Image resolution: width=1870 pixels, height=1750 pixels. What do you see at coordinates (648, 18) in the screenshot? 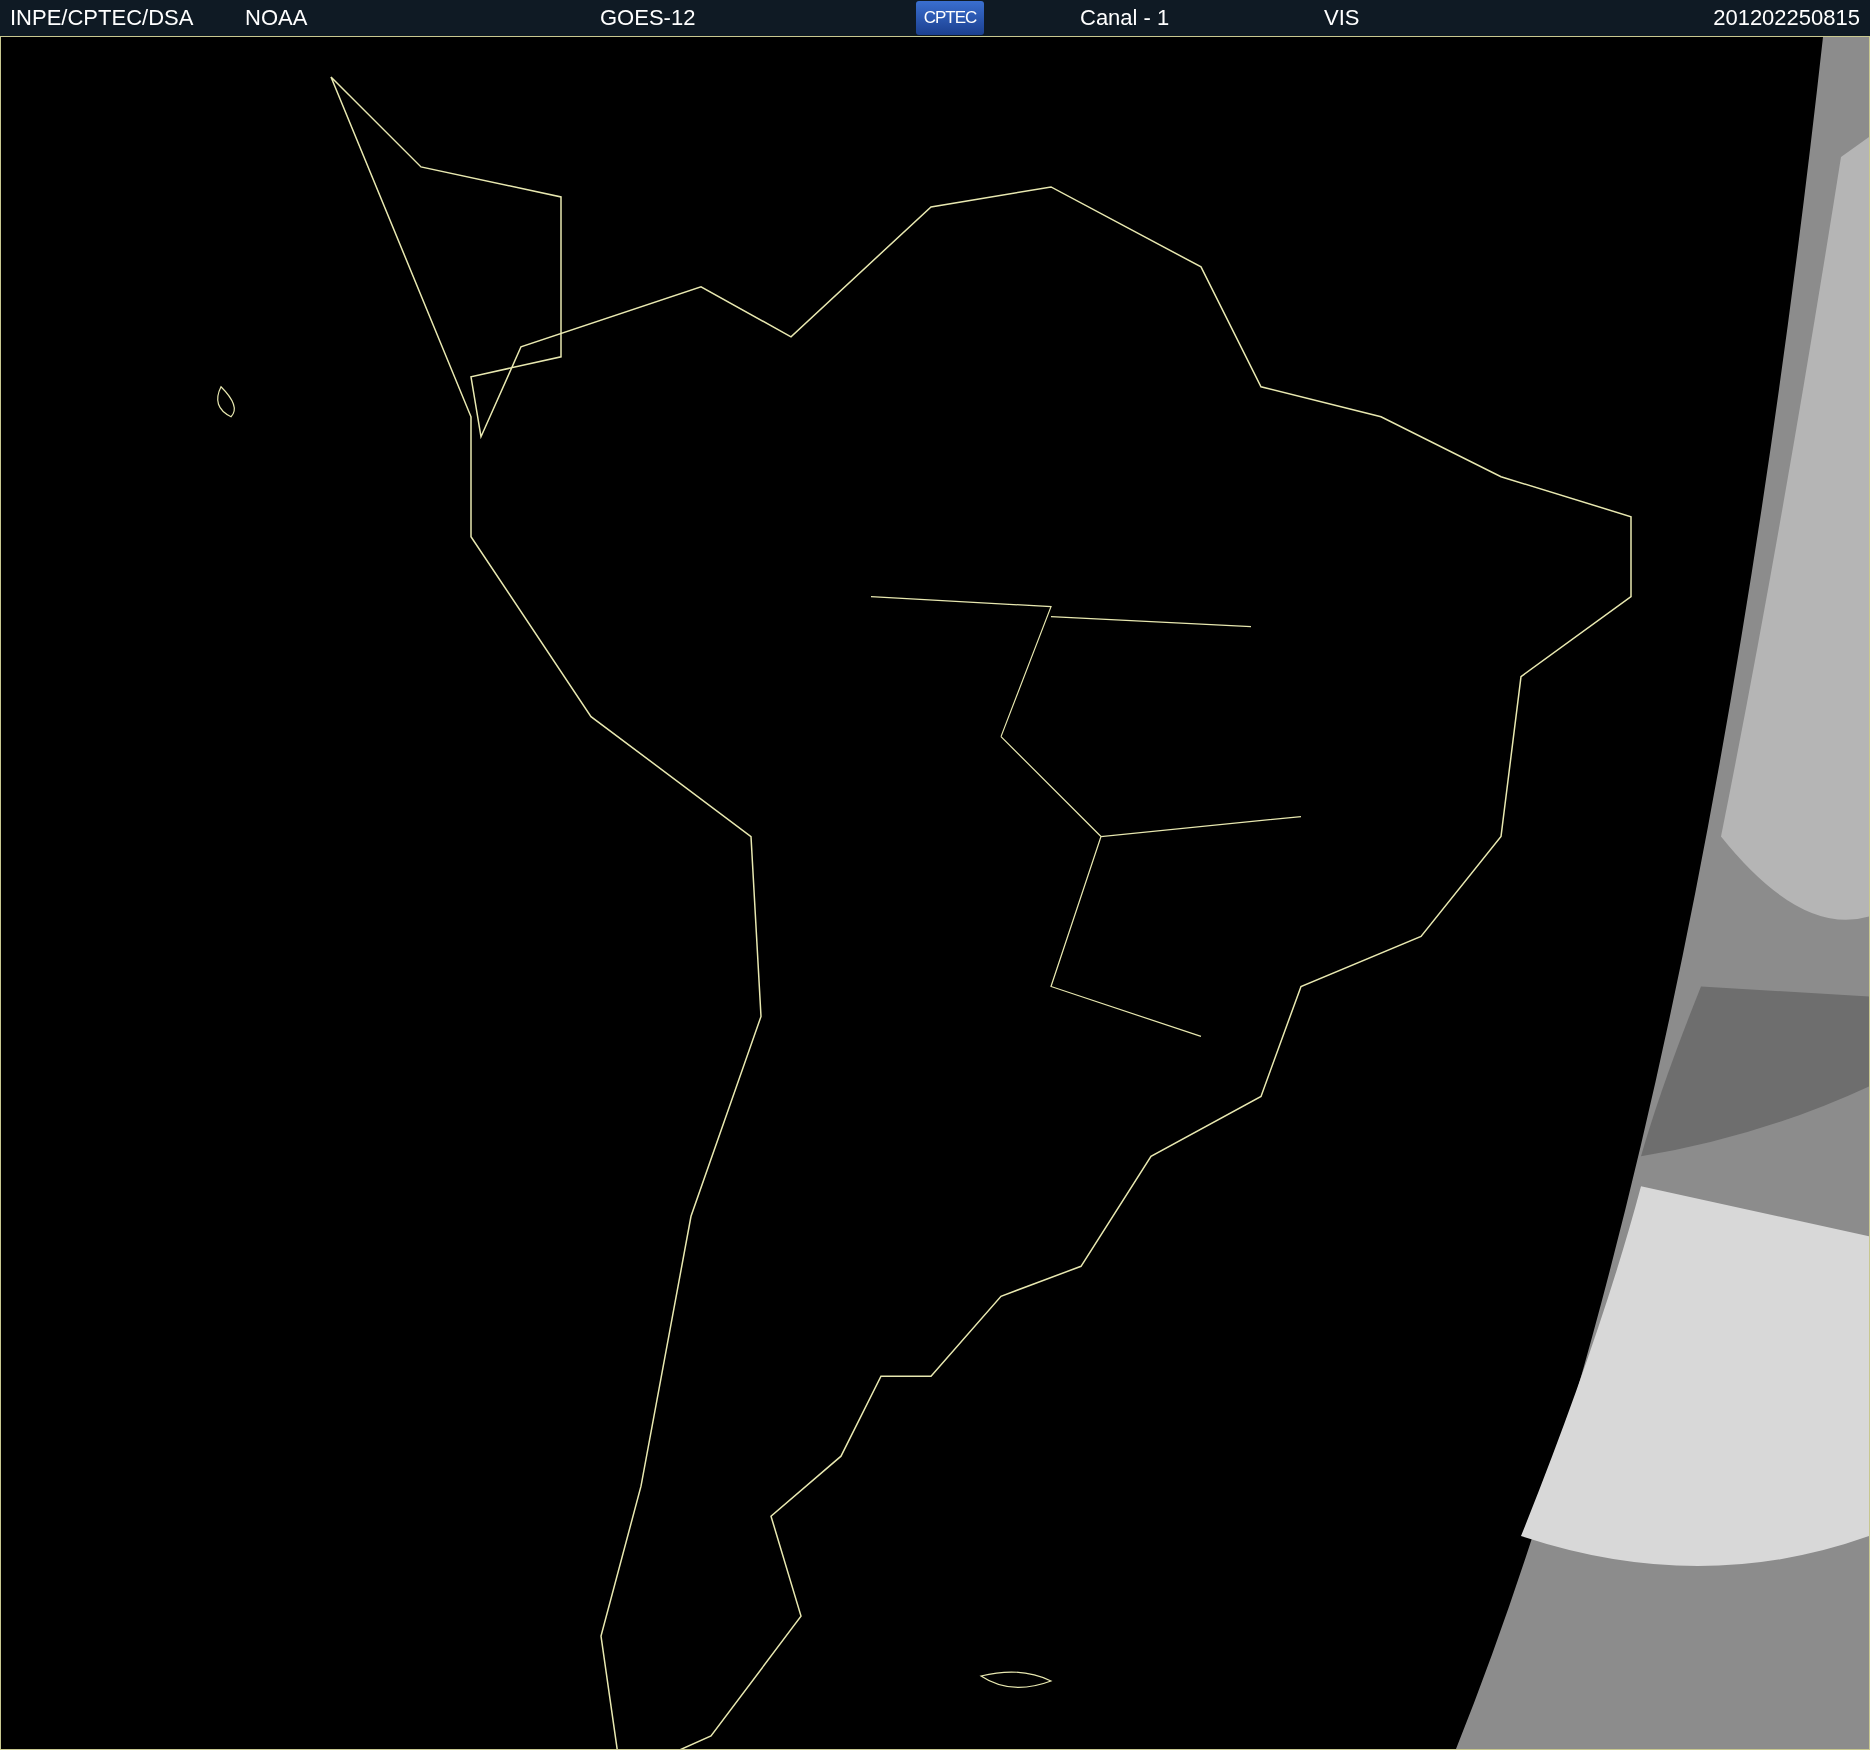
I see `header-label: GOES-12` at bounding box center [648, 18].